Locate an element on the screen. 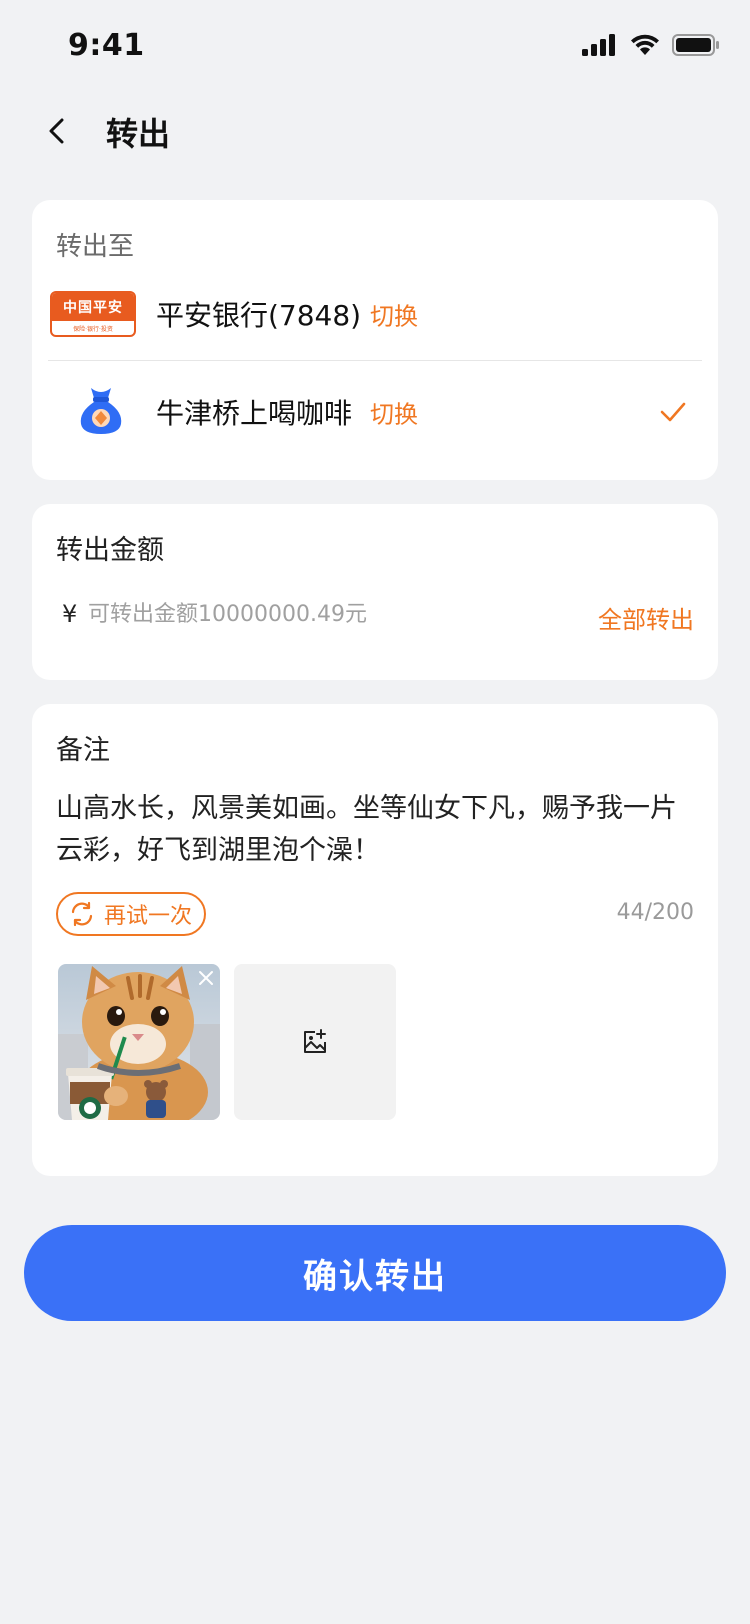 The width and height of the screenshot is (750, 1624). battery-icon is located at coordinates (695, 45).